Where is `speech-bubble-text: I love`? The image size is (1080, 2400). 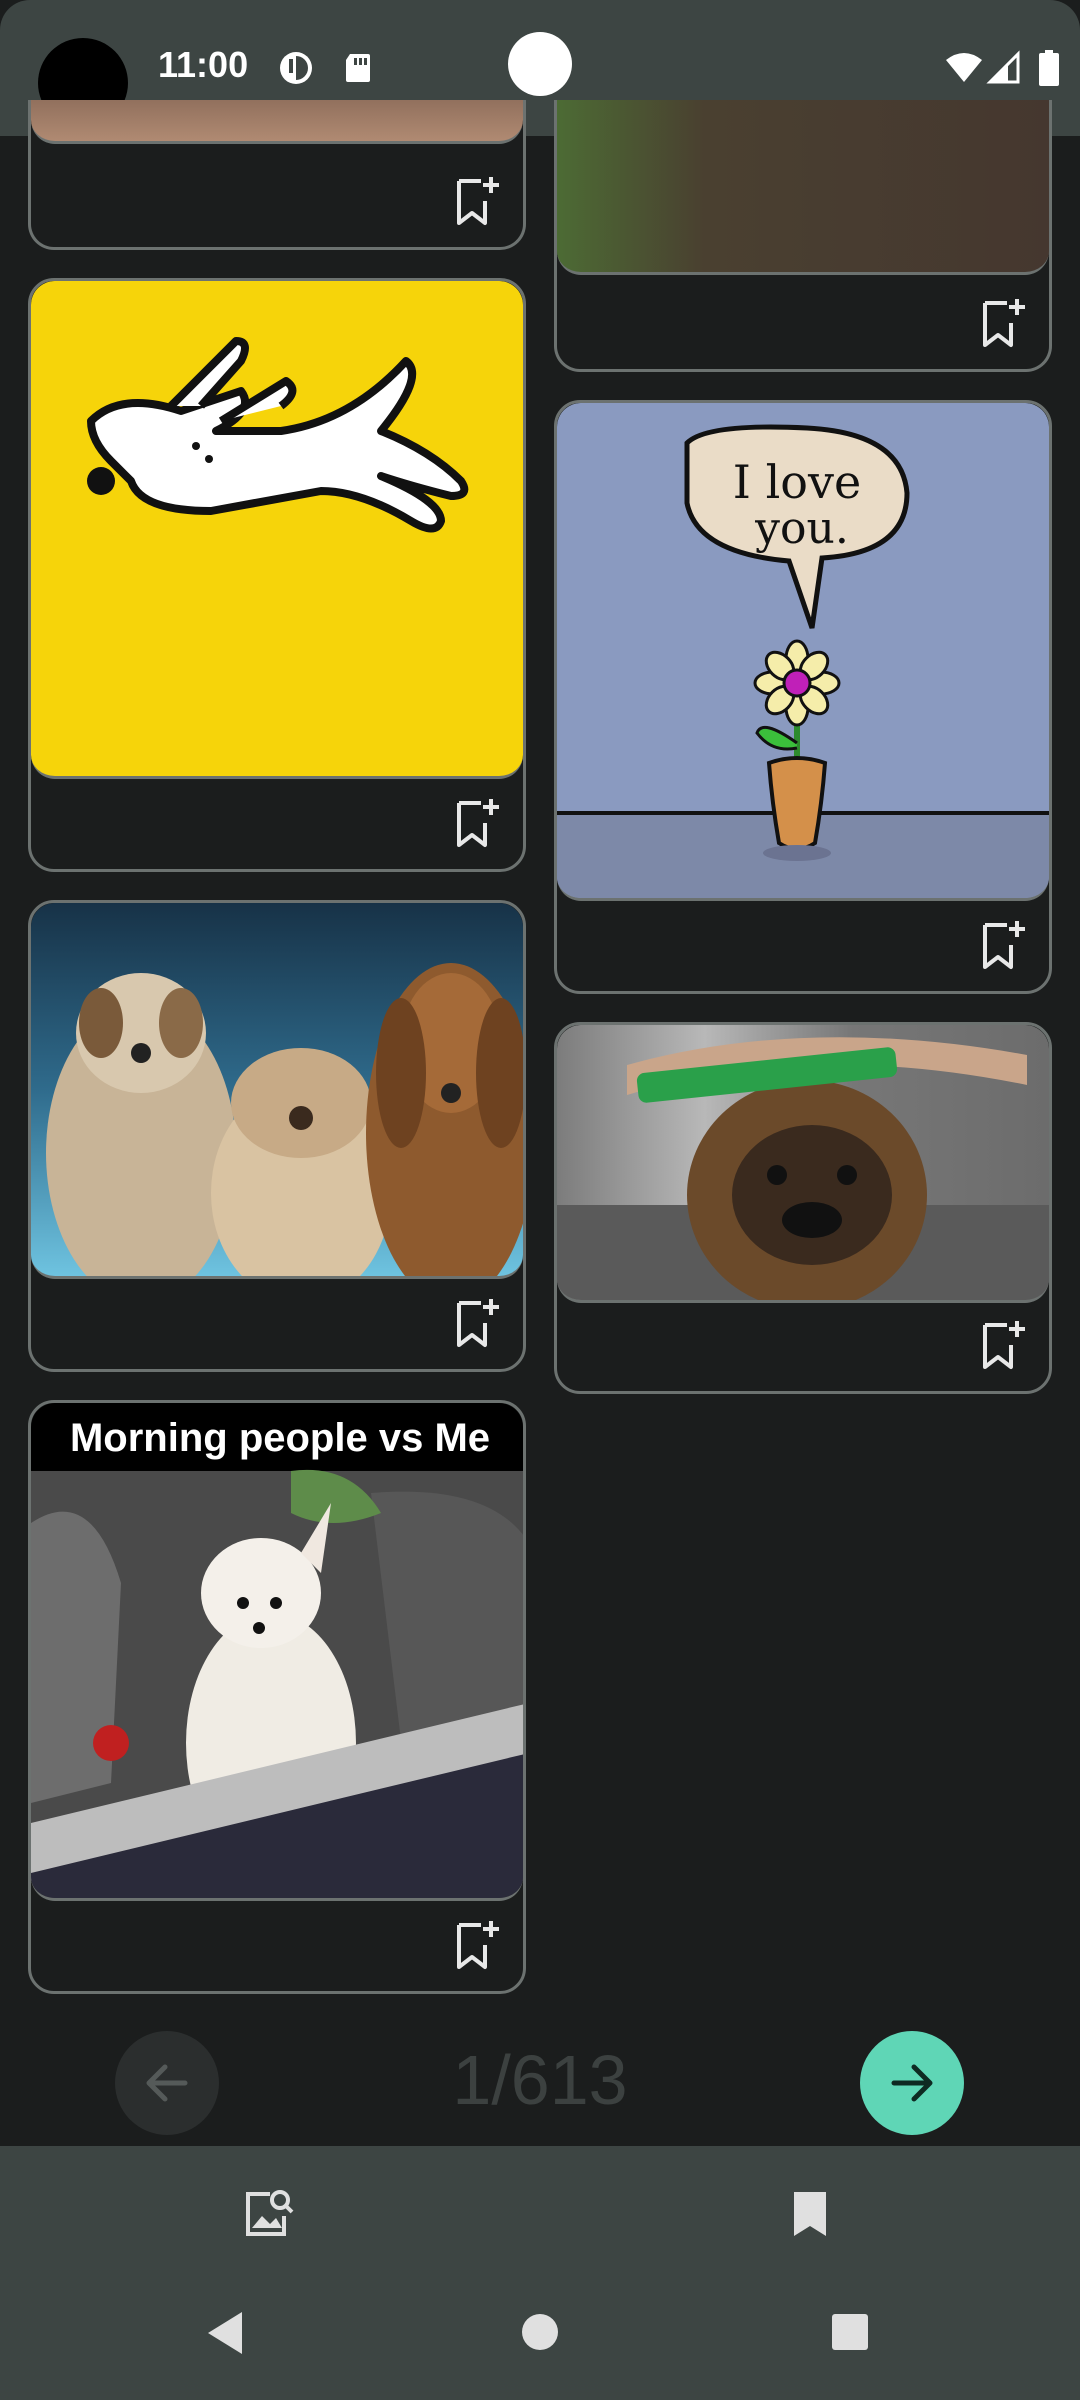 speech-bubble-text: I love is located at coordinates (797, 482).